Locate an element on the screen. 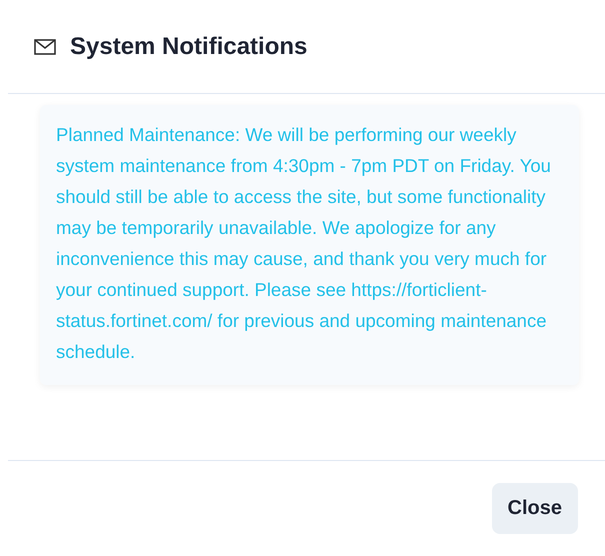 This screenshot has height=556, width=605. dialog-title: System Notifications is located at coordinates (189, 46).